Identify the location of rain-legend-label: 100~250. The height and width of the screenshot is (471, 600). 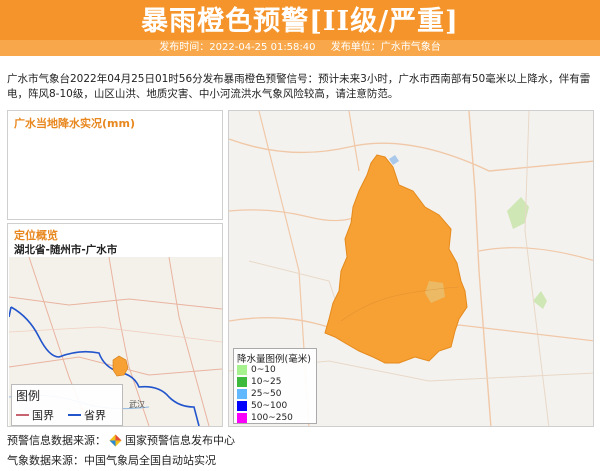
(272, 417).